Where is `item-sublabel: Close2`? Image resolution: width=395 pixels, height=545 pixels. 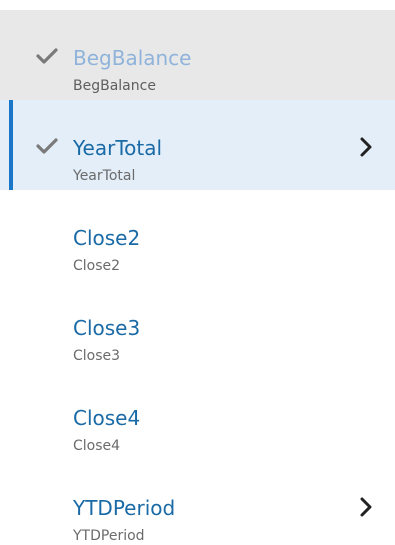 item-sublabel: Close2 is located at coordinates (97, 266).